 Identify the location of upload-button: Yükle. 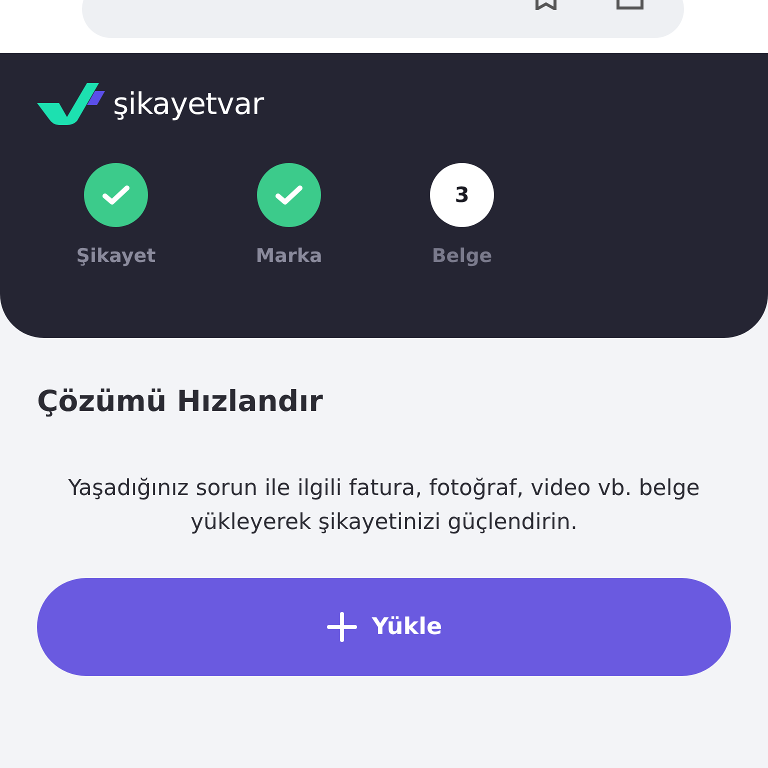
(384, 627).